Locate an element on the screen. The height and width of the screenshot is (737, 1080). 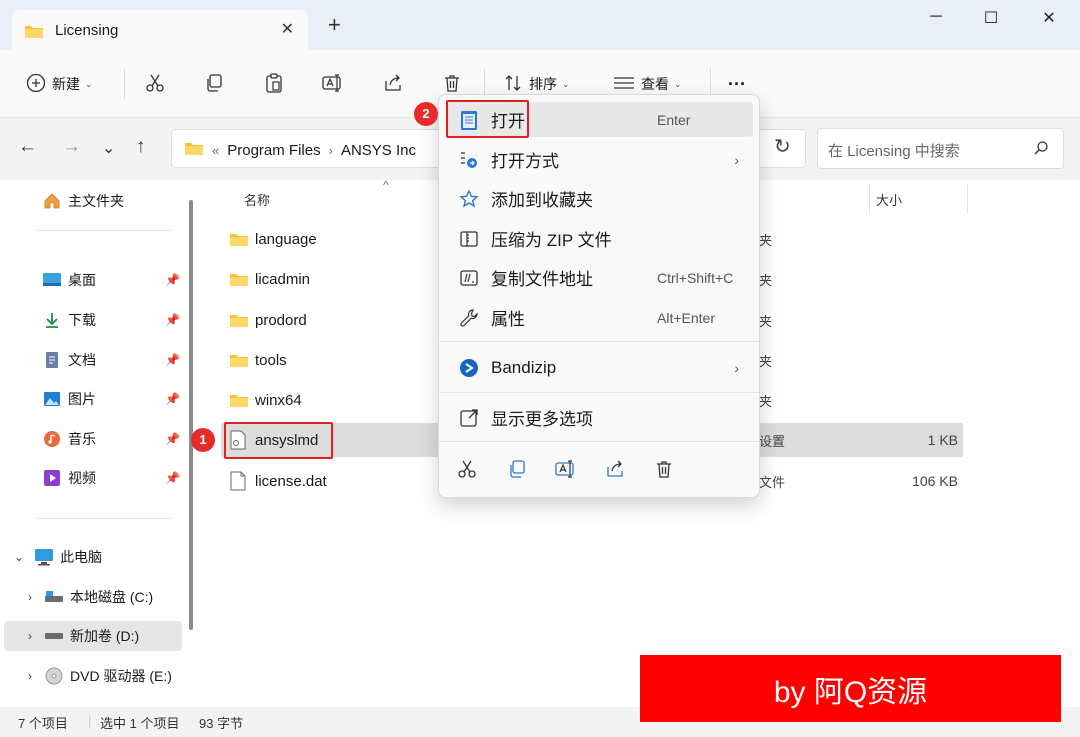
refresh-icon: ↻ is located at coordinates (782, 146).